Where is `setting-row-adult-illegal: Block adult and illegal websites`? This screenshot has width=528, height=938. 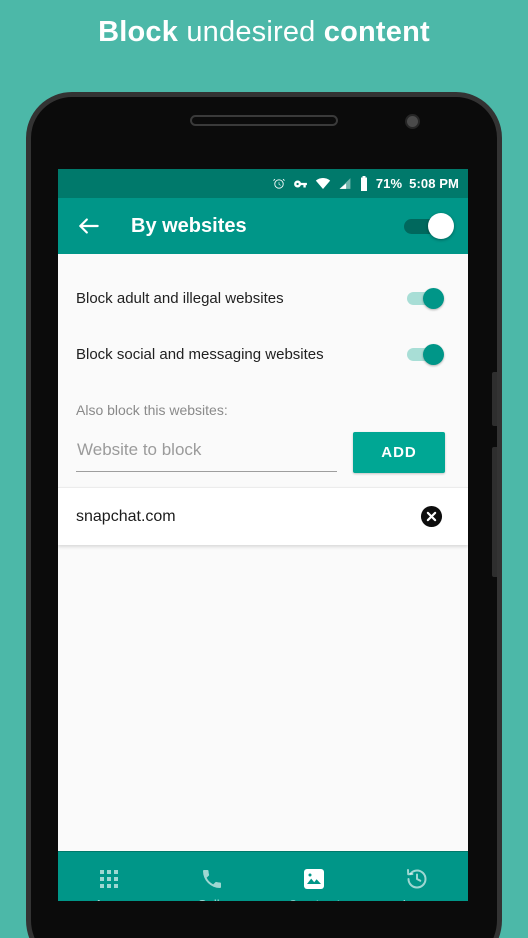
setting-row-adult-illegal: Block adult and illegal websites is located at coordinates (263, 298).